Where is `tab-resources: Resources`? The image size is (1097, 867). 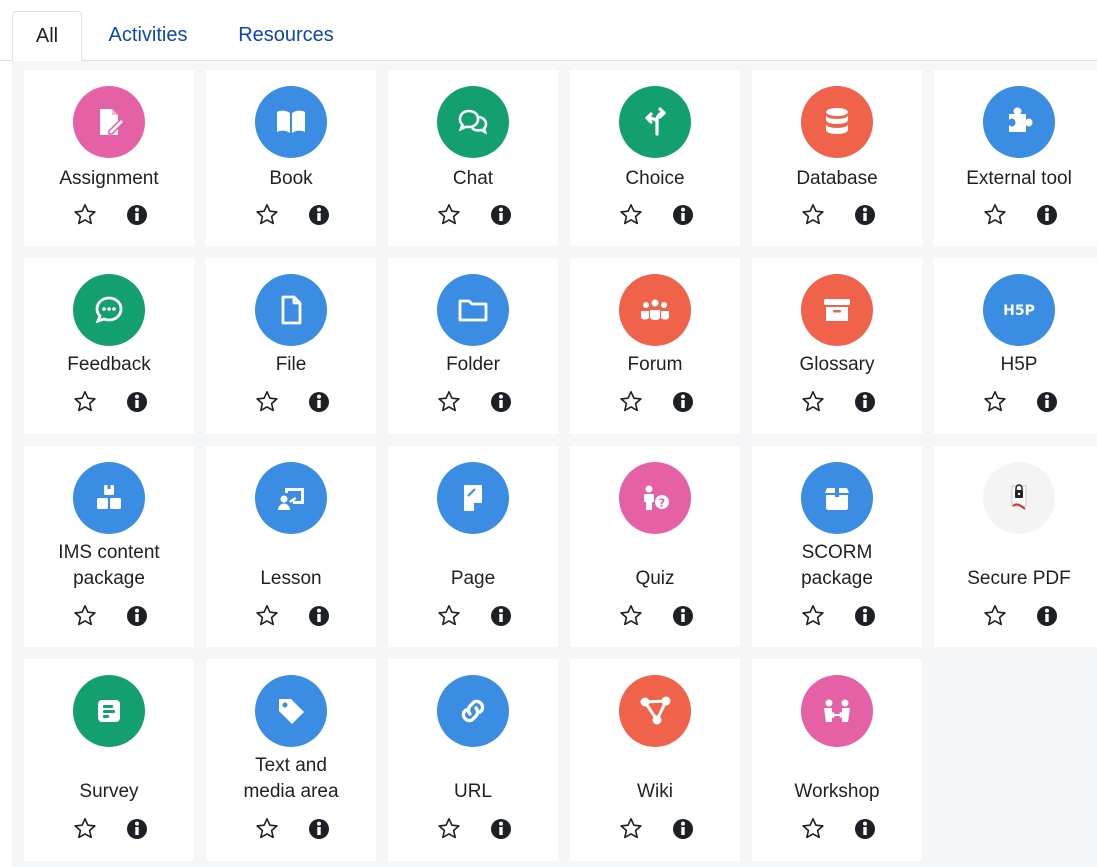
tab-resources: Resources is located at coordinates (286, 35).